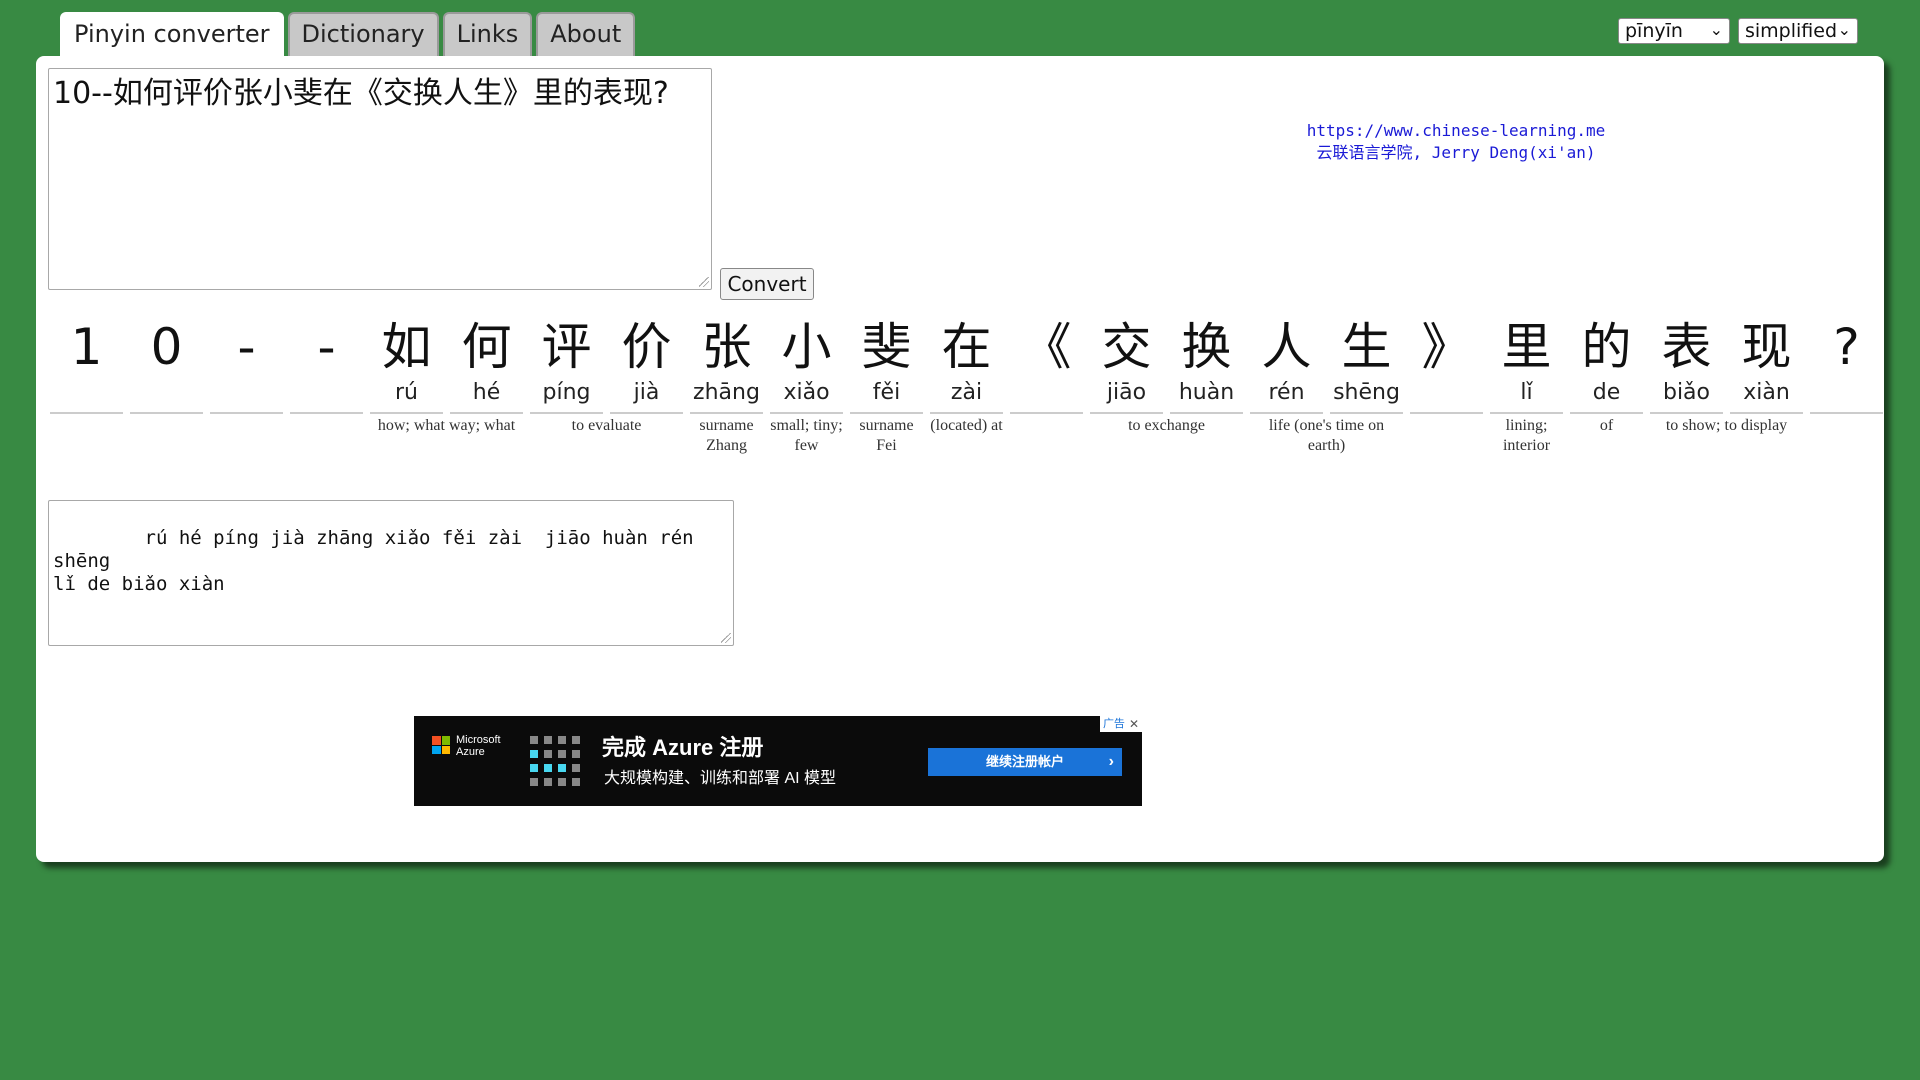 This screenshot has height=1080, width=1920. What do you see at coordinates (380, 179) in the screenshot?
I see `chinese-input: 10--如何评价张小斐在《交换人生》里的表现?` at bounding box center [380, 179].